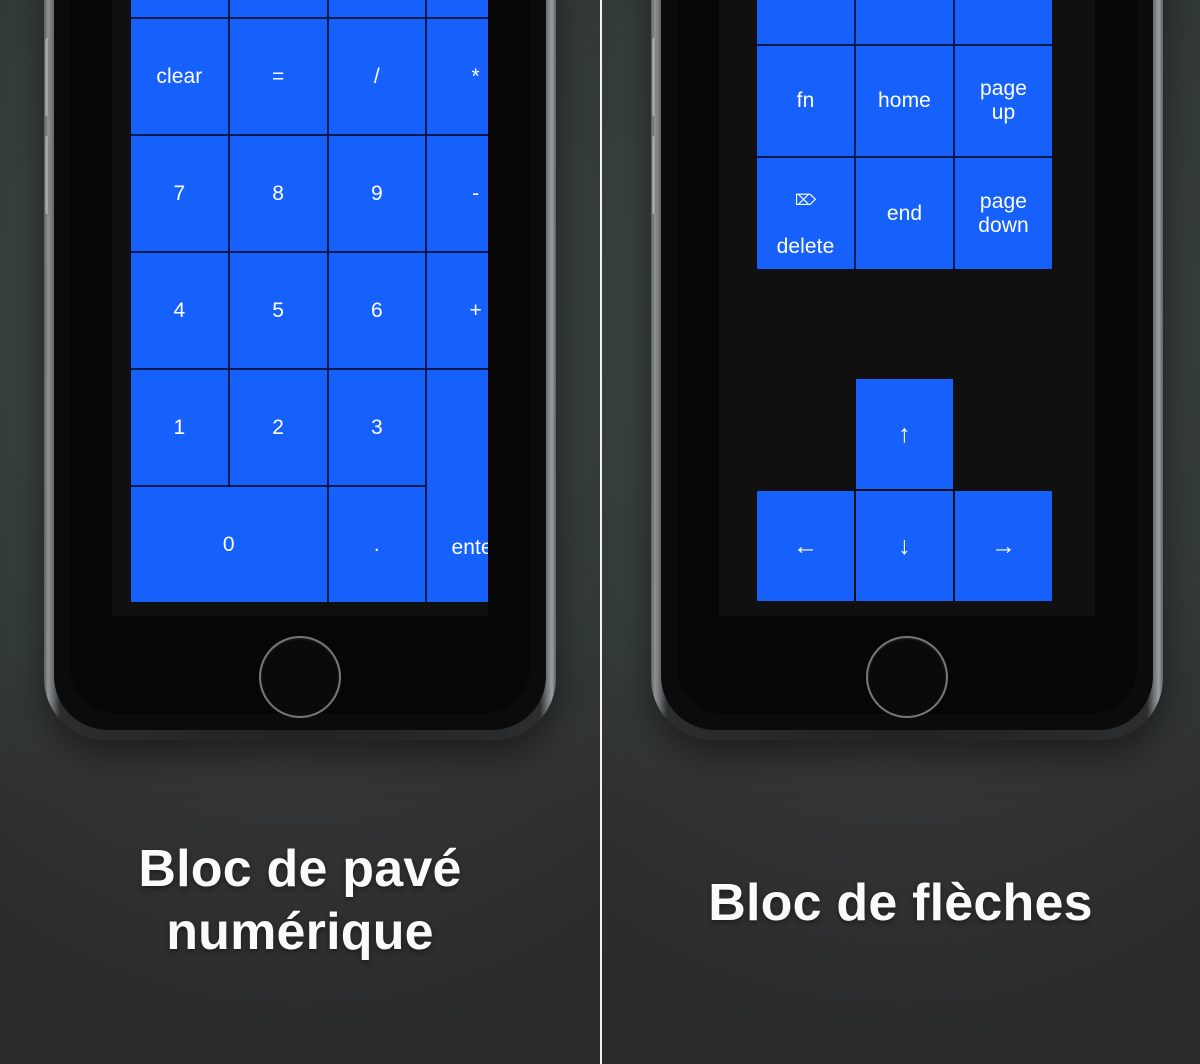 This screenshot has width=1200, height=1064. What do you see at coordinates (278, 193) in the screenshot?
I see `key-8: 8` at bounding box center [278, 193].